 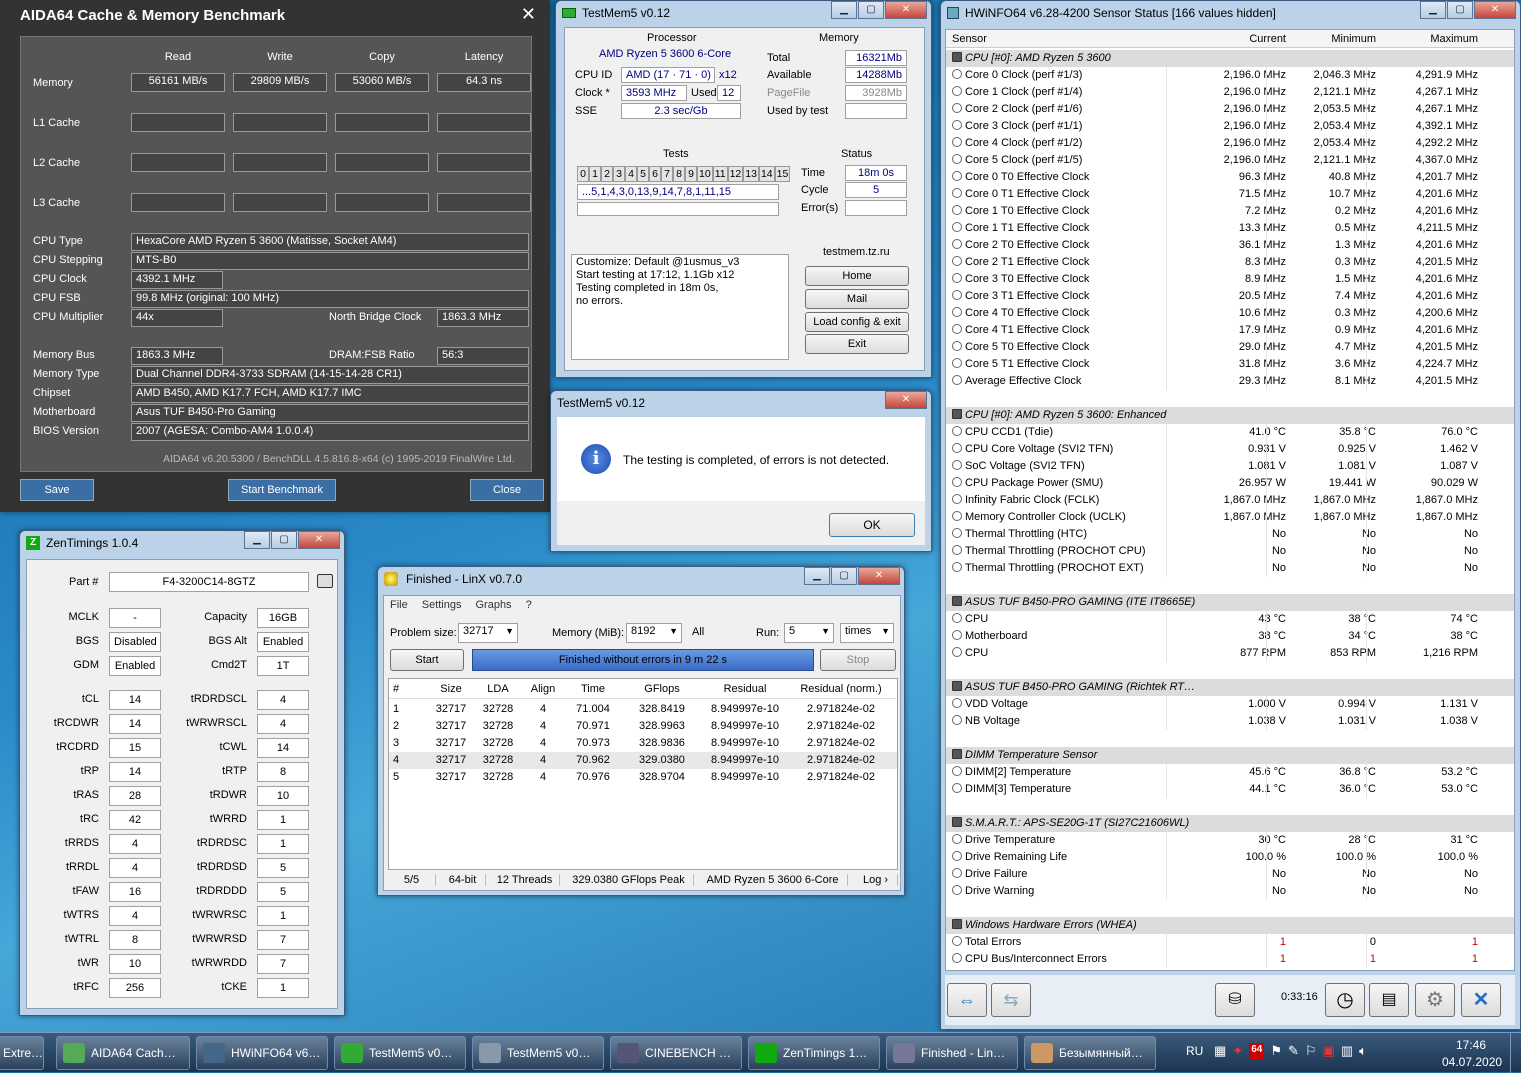 I want to click on sensor-row: Drive Temperature 30 °C 28 °C 31 °C, so click(x=1230, y=840).